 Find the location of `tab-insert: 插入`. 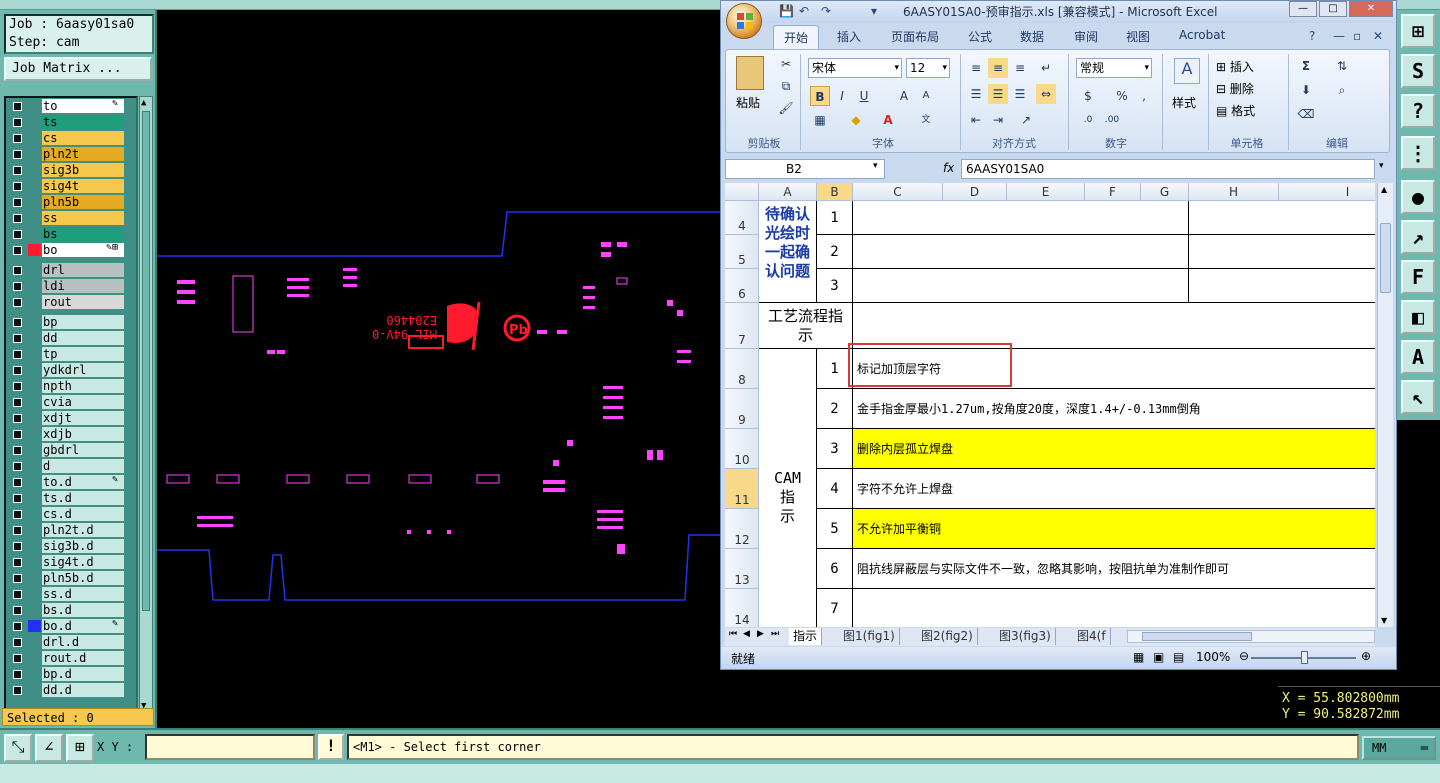

tab-insert: 插入 is located at coordinates (849, 36).